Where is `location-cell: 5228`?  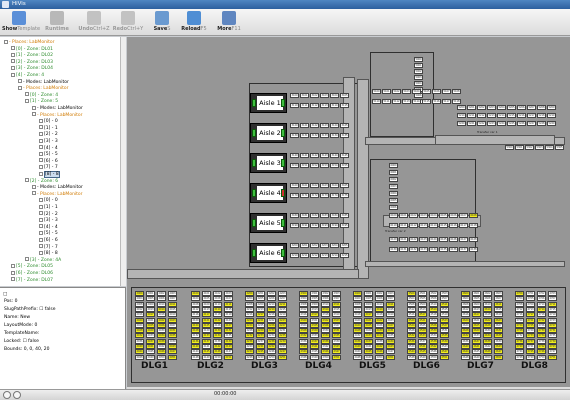
location-cell: 5228 is located at coordinates (541, 123).